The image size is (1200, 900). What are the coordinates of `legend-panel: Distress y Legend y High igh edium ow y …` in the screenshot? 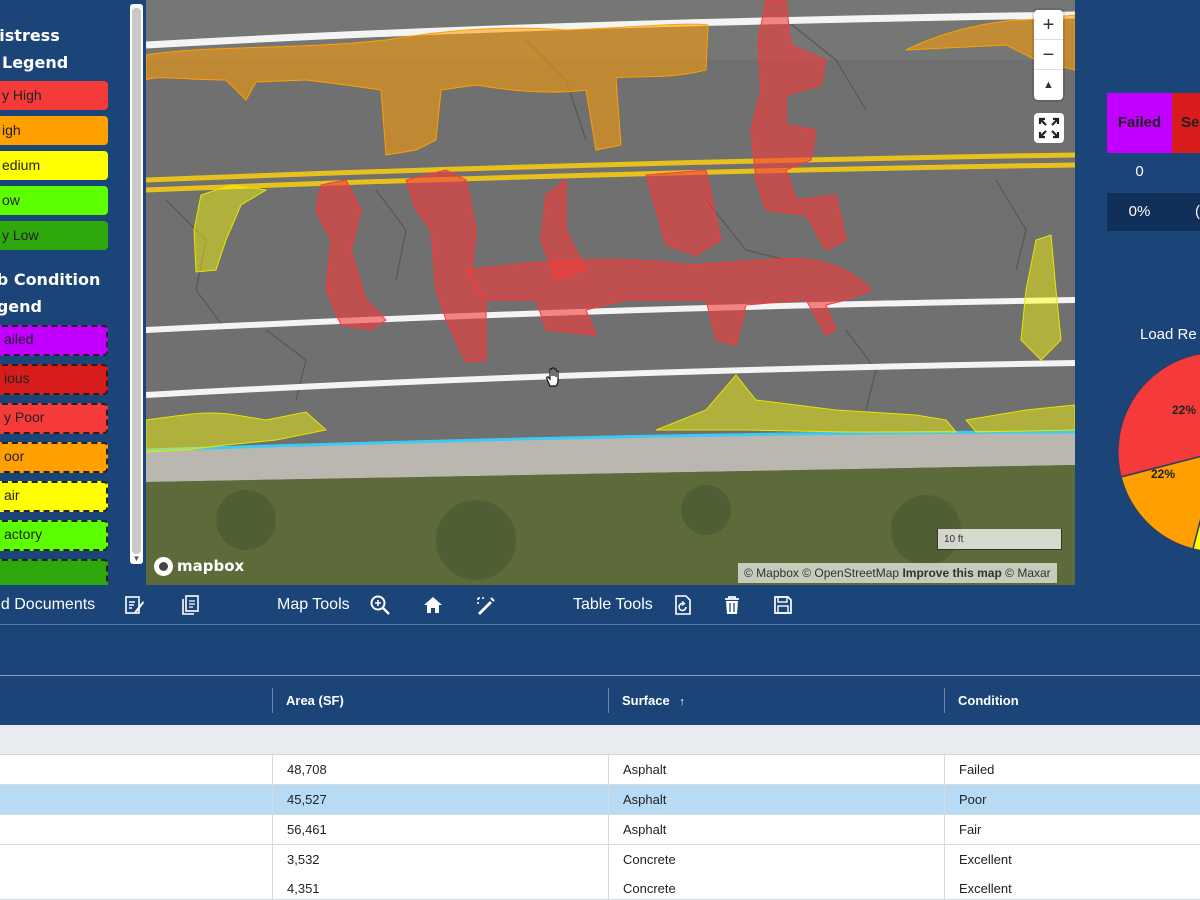 It's located at (73, 292).